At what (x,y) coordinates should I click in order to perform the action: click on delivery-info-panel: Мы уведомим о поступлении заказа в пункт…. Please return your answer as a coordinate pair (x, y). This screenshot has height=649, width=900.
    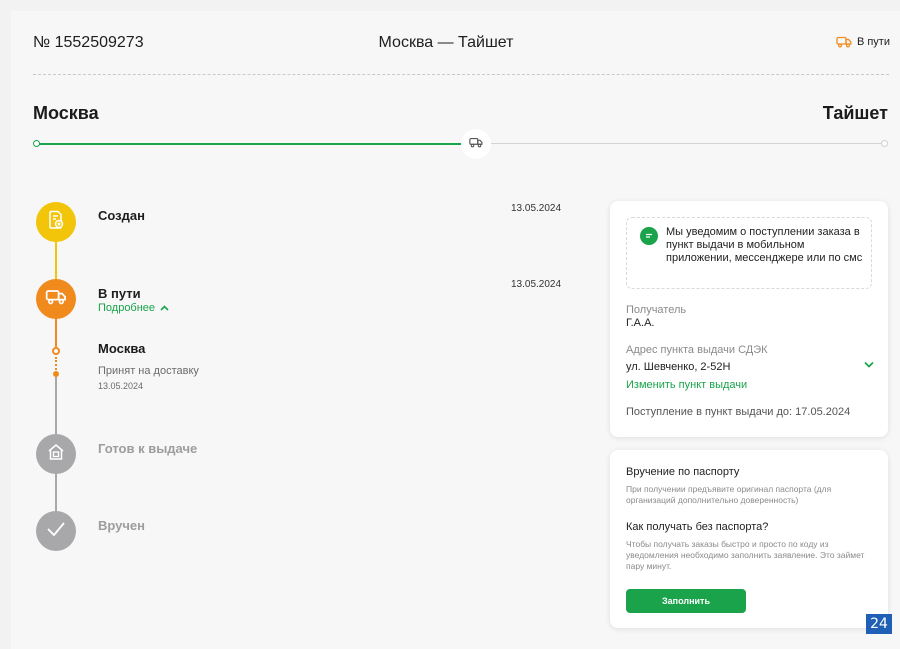
    Looking at the image, I should click on (749, 319).